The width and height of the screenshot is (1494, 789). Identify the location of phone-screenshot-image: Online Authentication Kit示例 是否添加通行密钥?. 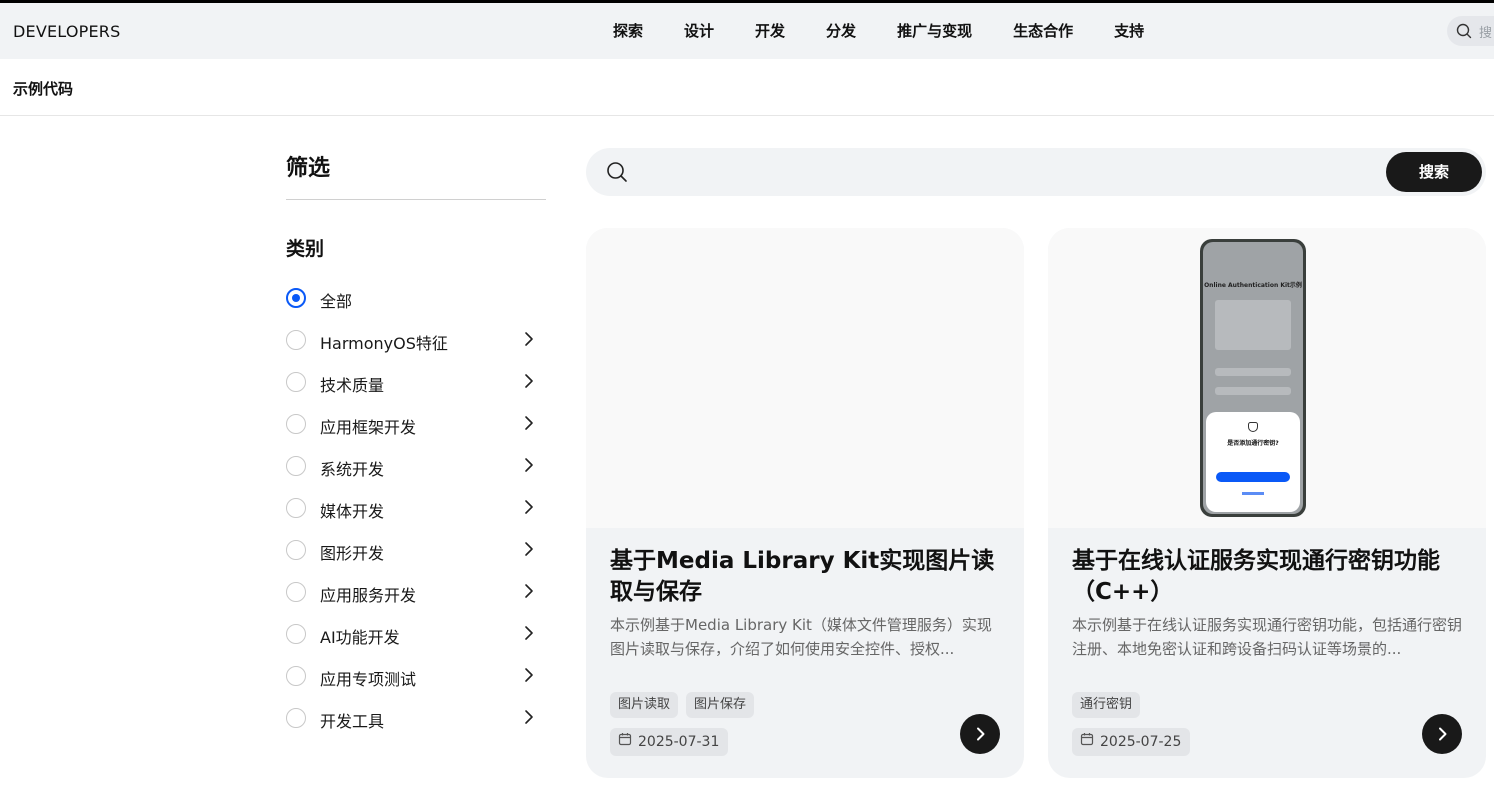
(1253, 378).